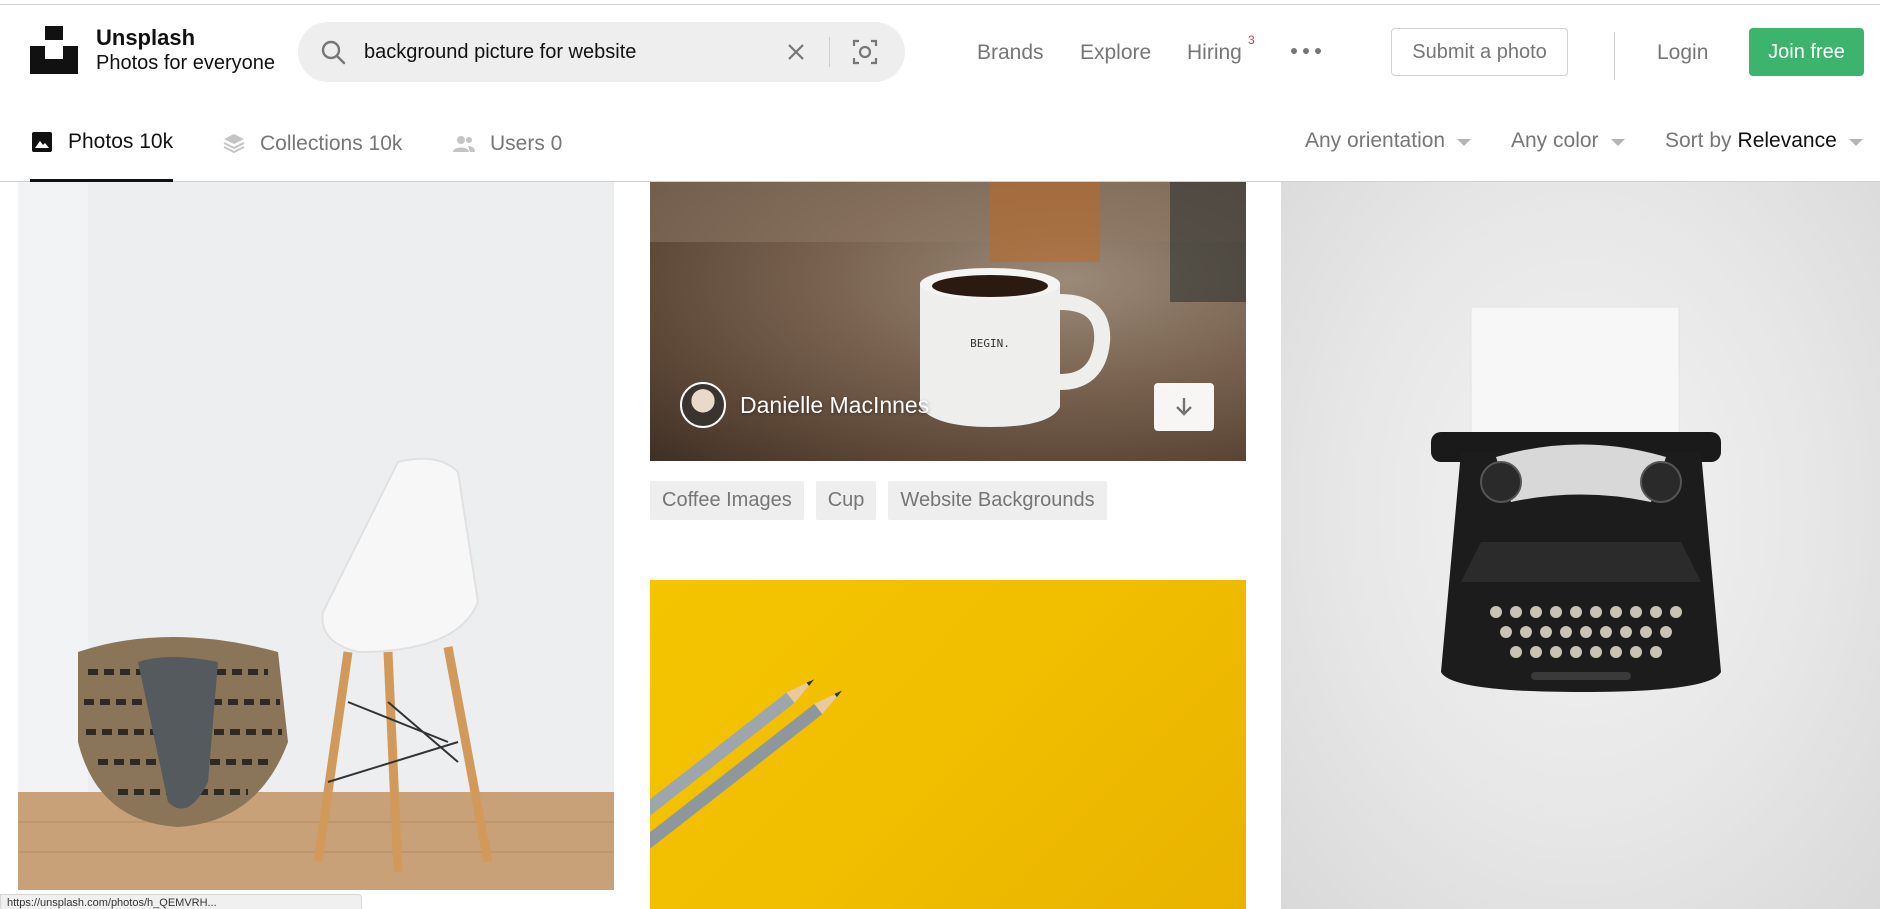  I want to click on brand-title: Unsplash, so click(145, 38).